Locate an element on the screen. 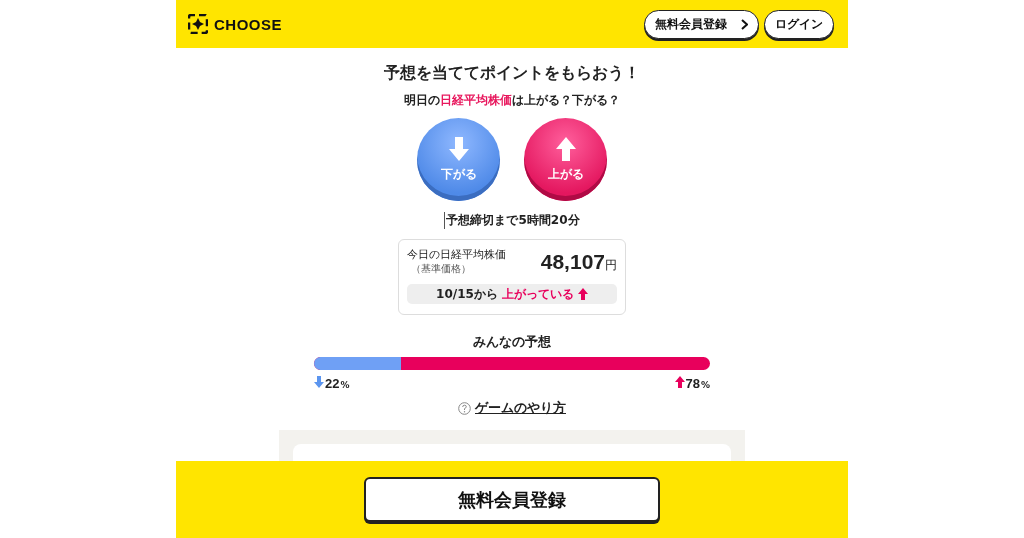 This screenshot has height=538, width=1024. up-vote-button: 上がる is located at coordinates (565, 159).